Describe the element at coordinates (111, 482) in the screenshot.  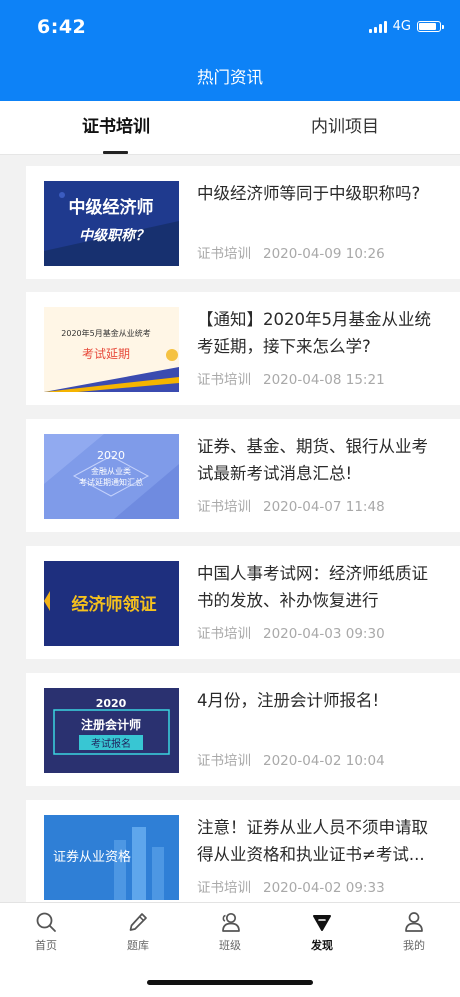
I see `thumb-text: 考试延期通知汇总` at that location.